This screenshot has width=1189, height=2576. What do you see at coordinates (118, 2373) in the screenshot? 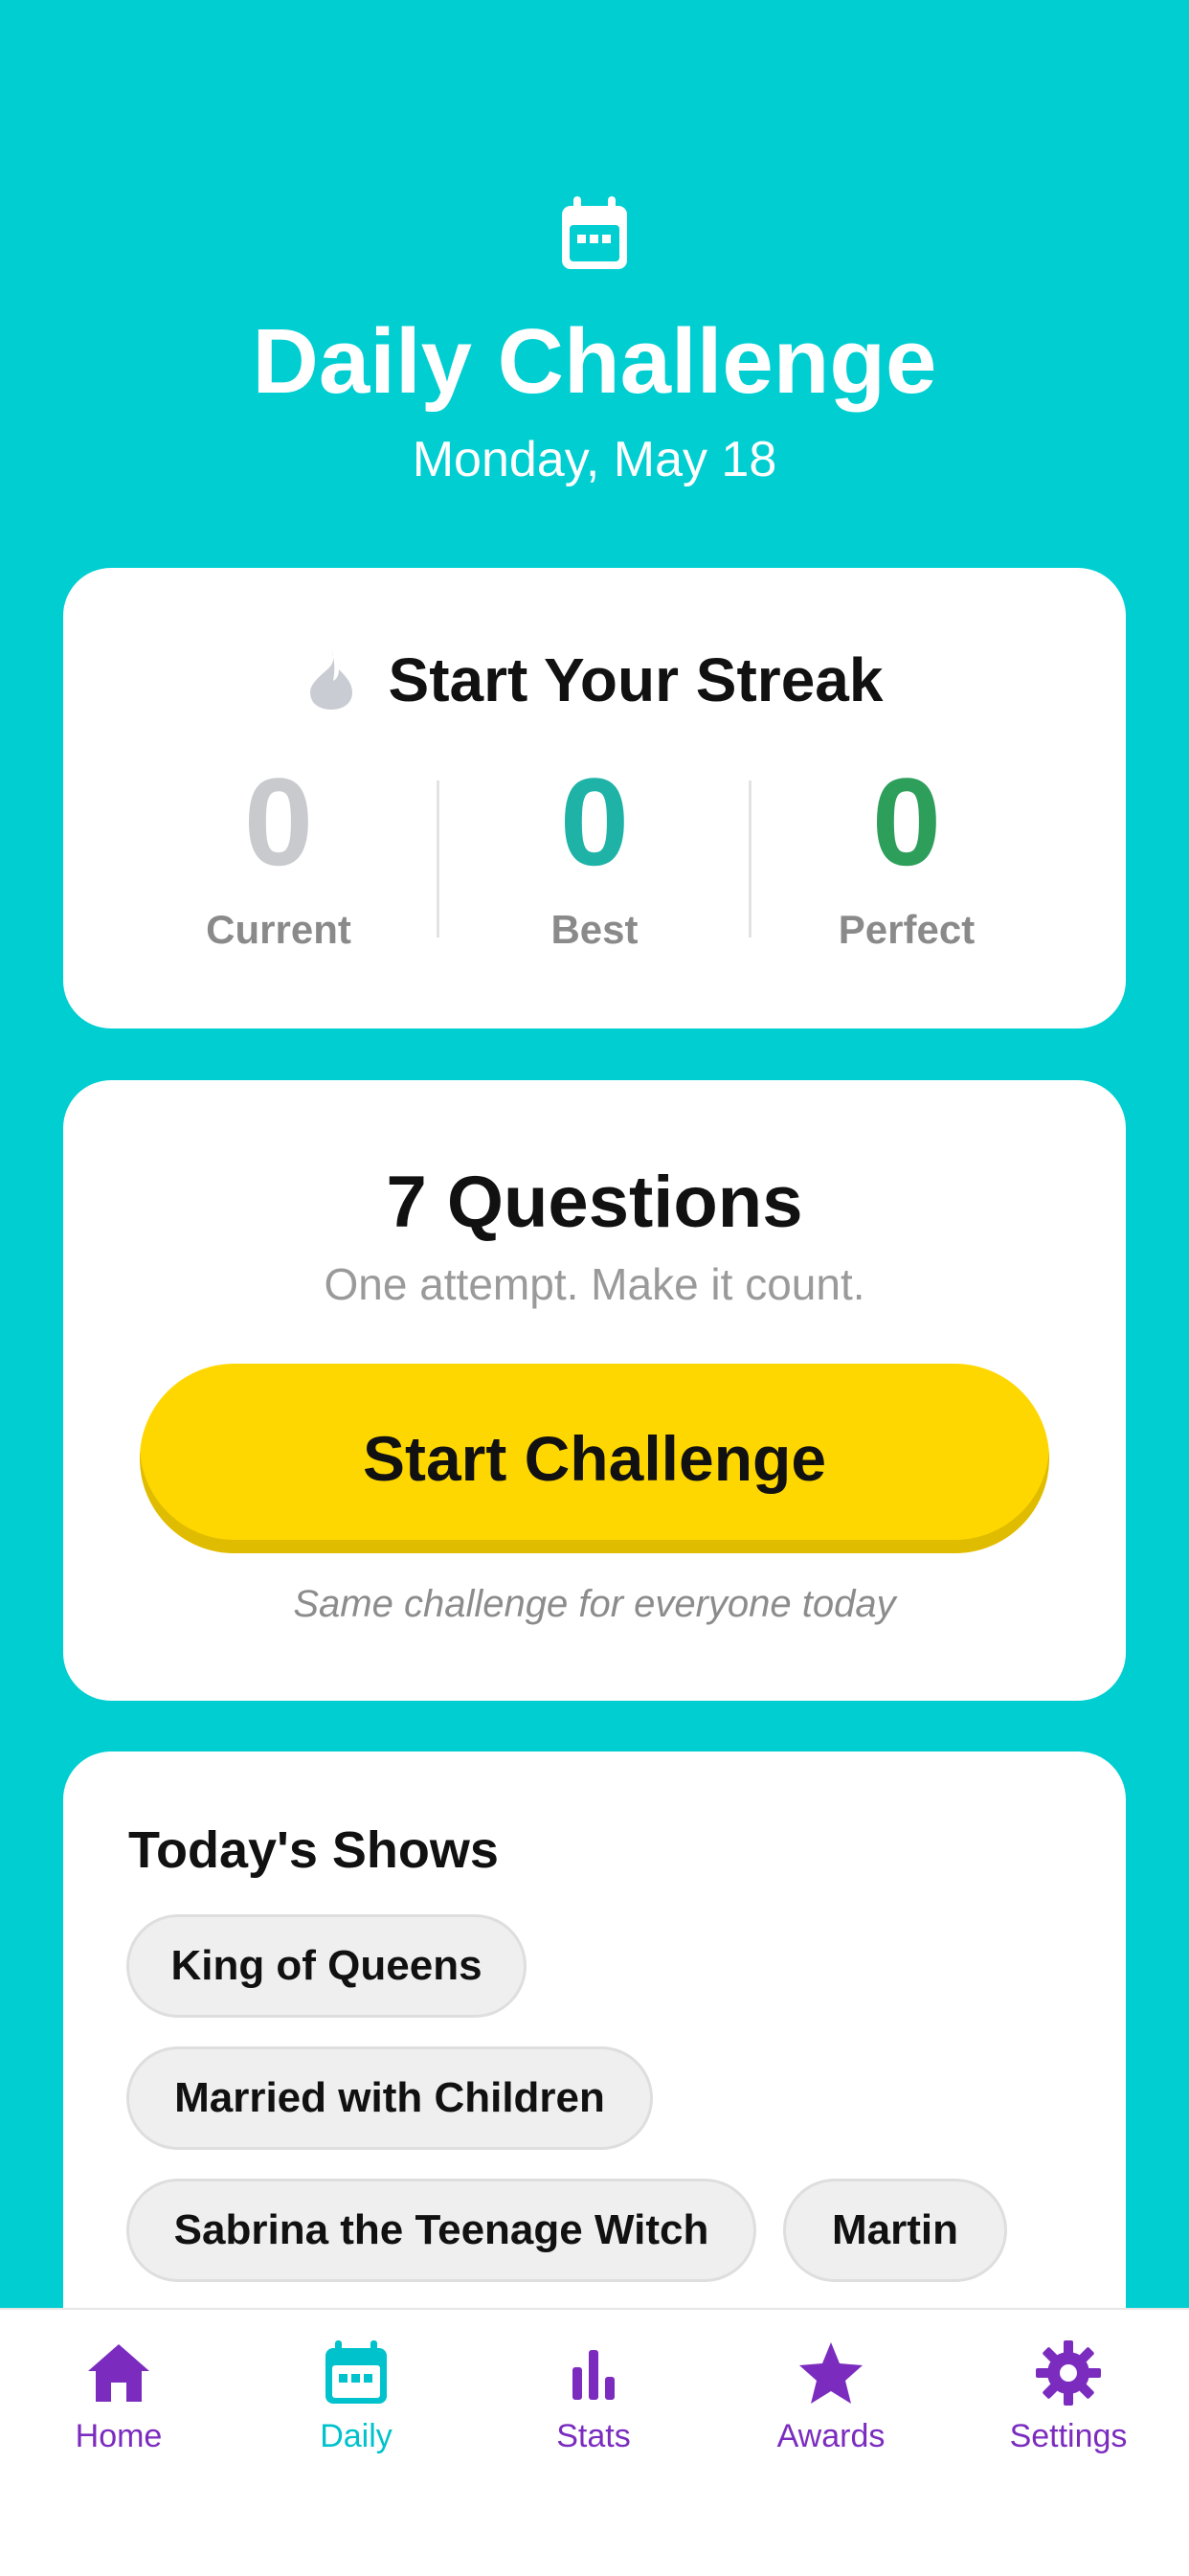
I see `home-icon` at bounding box center [118, 2373].